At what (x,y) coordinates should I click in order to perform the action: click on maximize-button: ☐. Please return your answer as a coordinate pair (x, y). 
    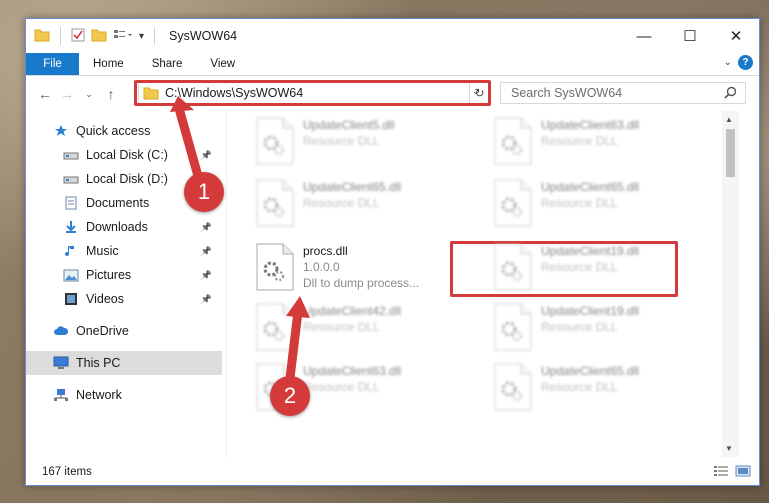
    Looking at the image, I should click on (690, 36).